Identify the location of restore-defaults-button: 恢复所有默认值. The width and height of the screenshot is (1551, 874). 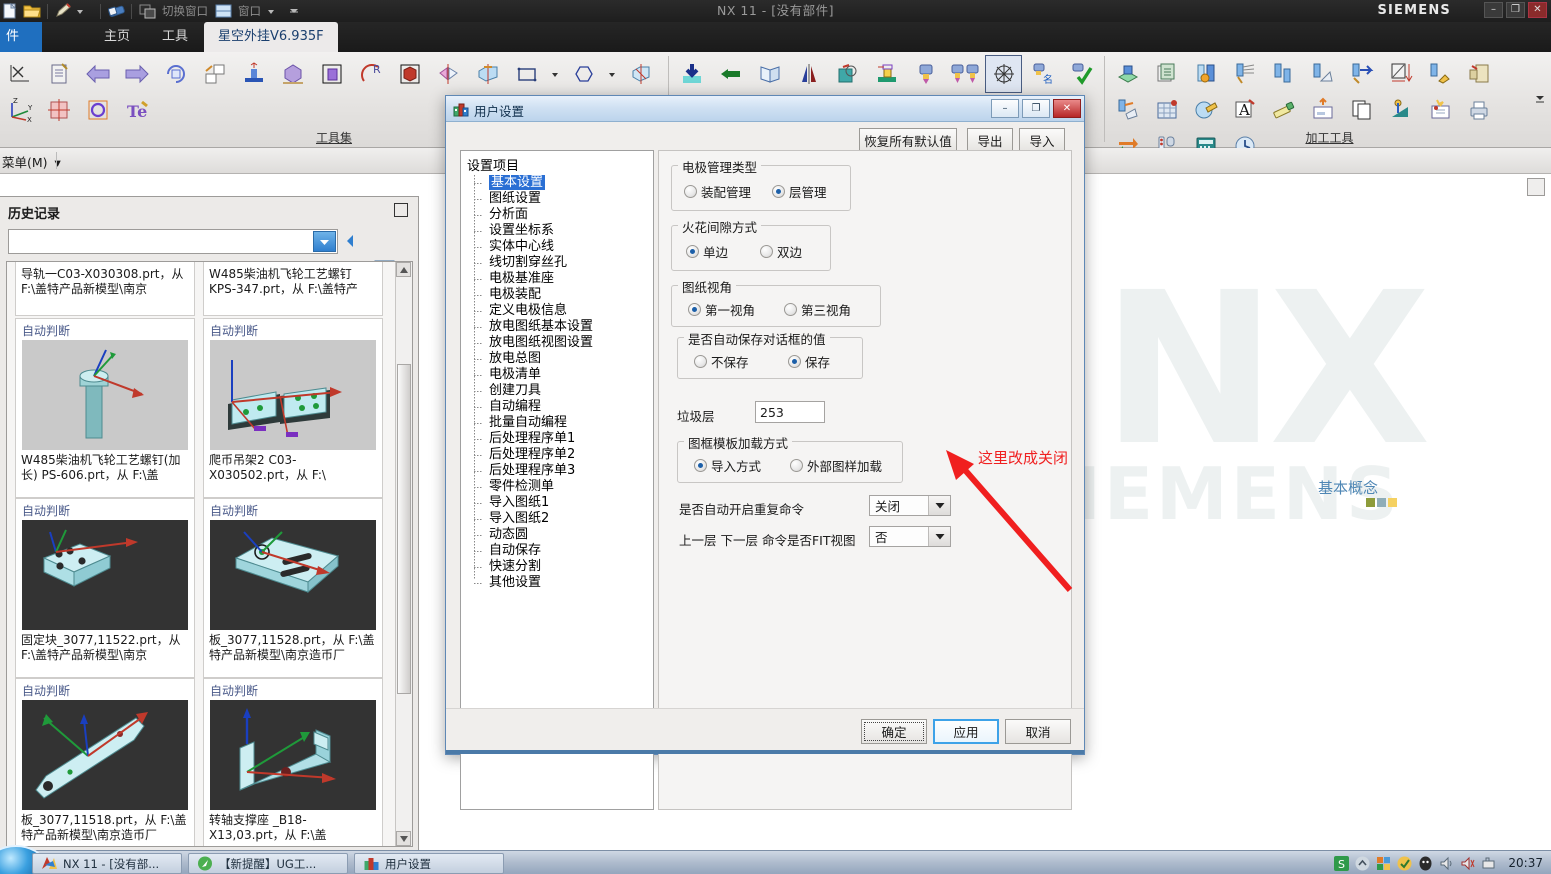
(908, 140).